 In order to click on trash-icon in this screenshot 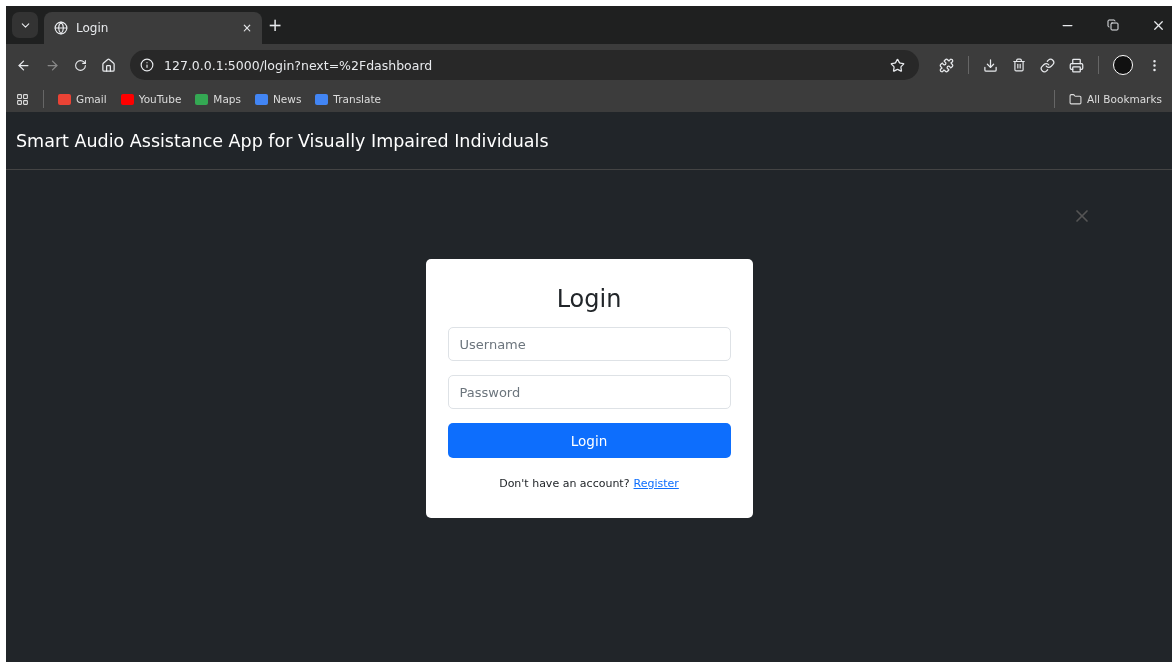, I will do `click(1019, 65)`.